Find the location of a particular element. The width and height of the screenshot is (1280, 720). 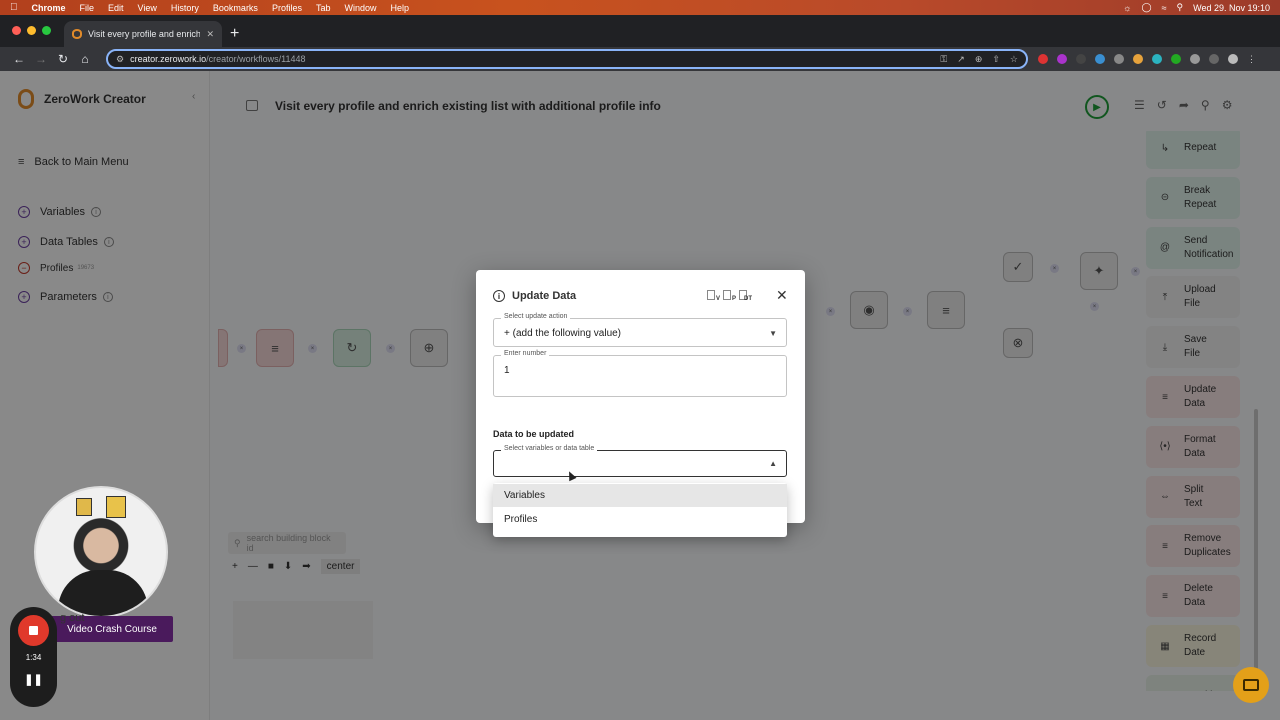

menu-bookmarks: Bookmarks is located at coordinates (235, 8).